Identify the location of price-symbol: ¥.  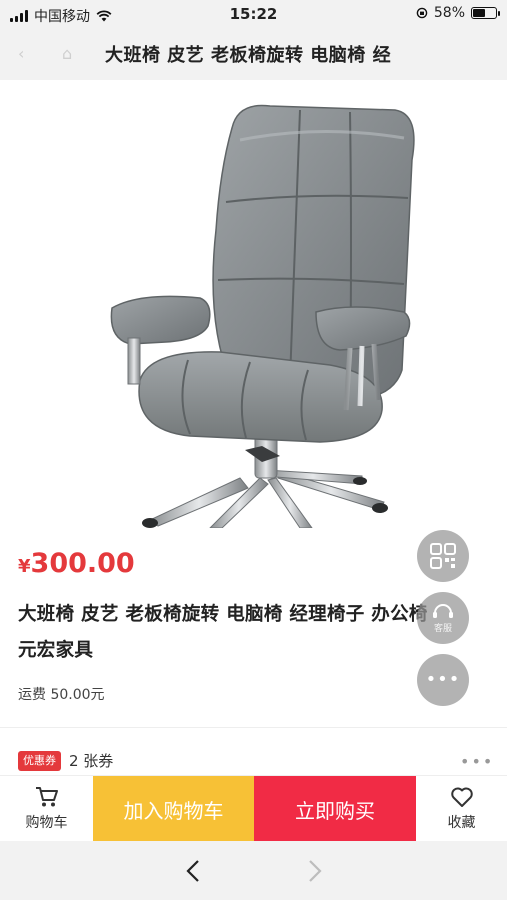
(24, 566).